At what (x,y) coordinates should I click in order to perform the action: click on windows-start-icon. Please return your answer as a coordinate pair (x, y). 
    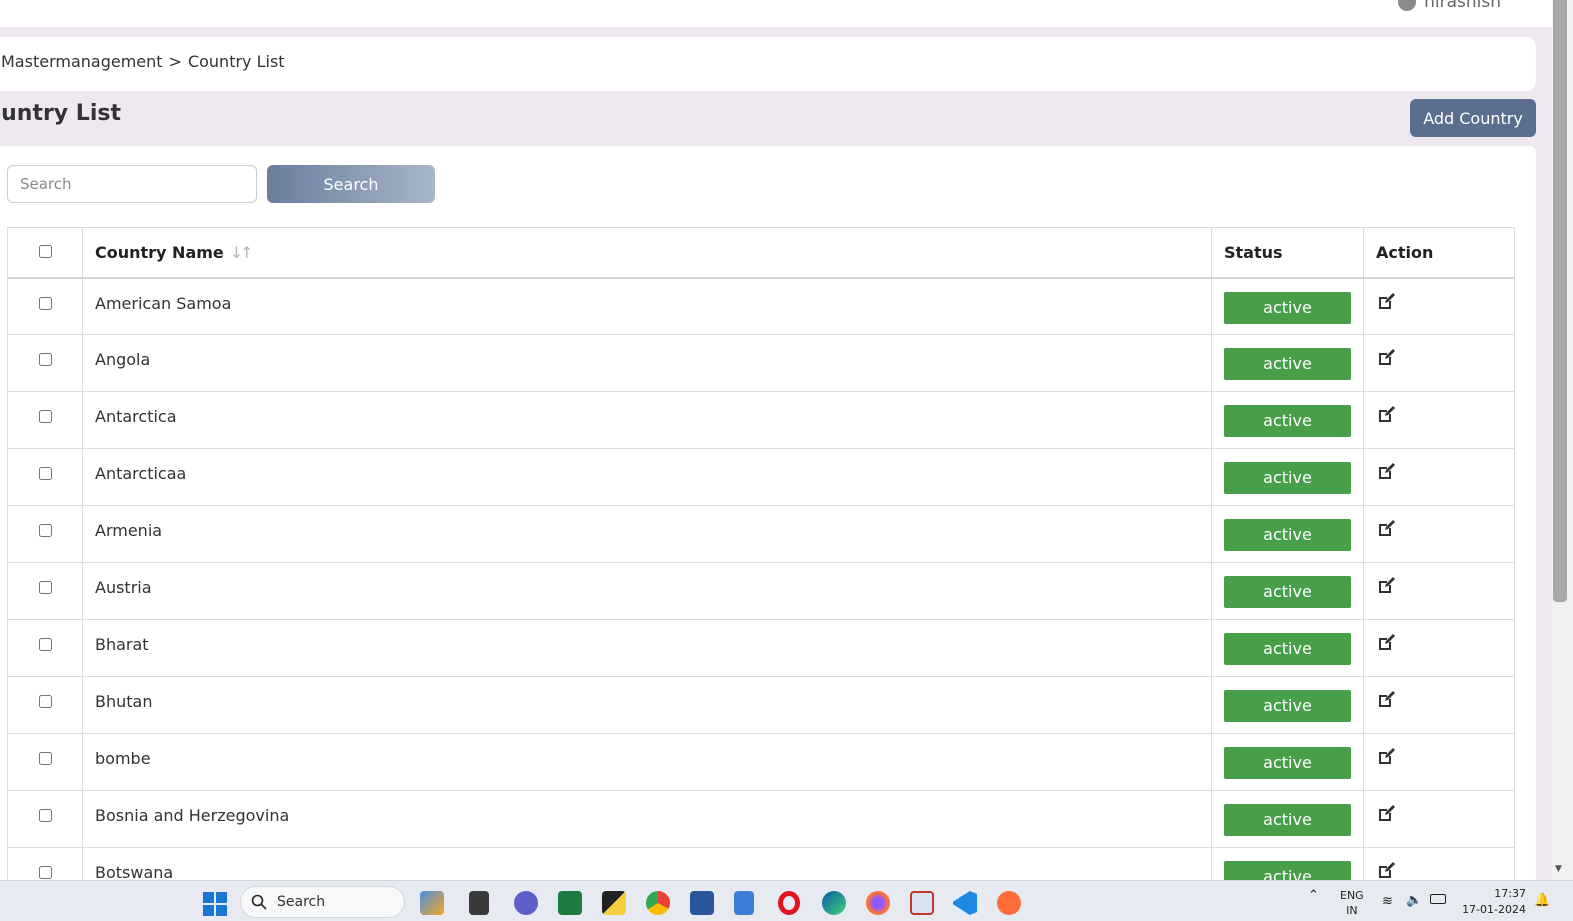
    Looking at the image, I should click on (215, 904).